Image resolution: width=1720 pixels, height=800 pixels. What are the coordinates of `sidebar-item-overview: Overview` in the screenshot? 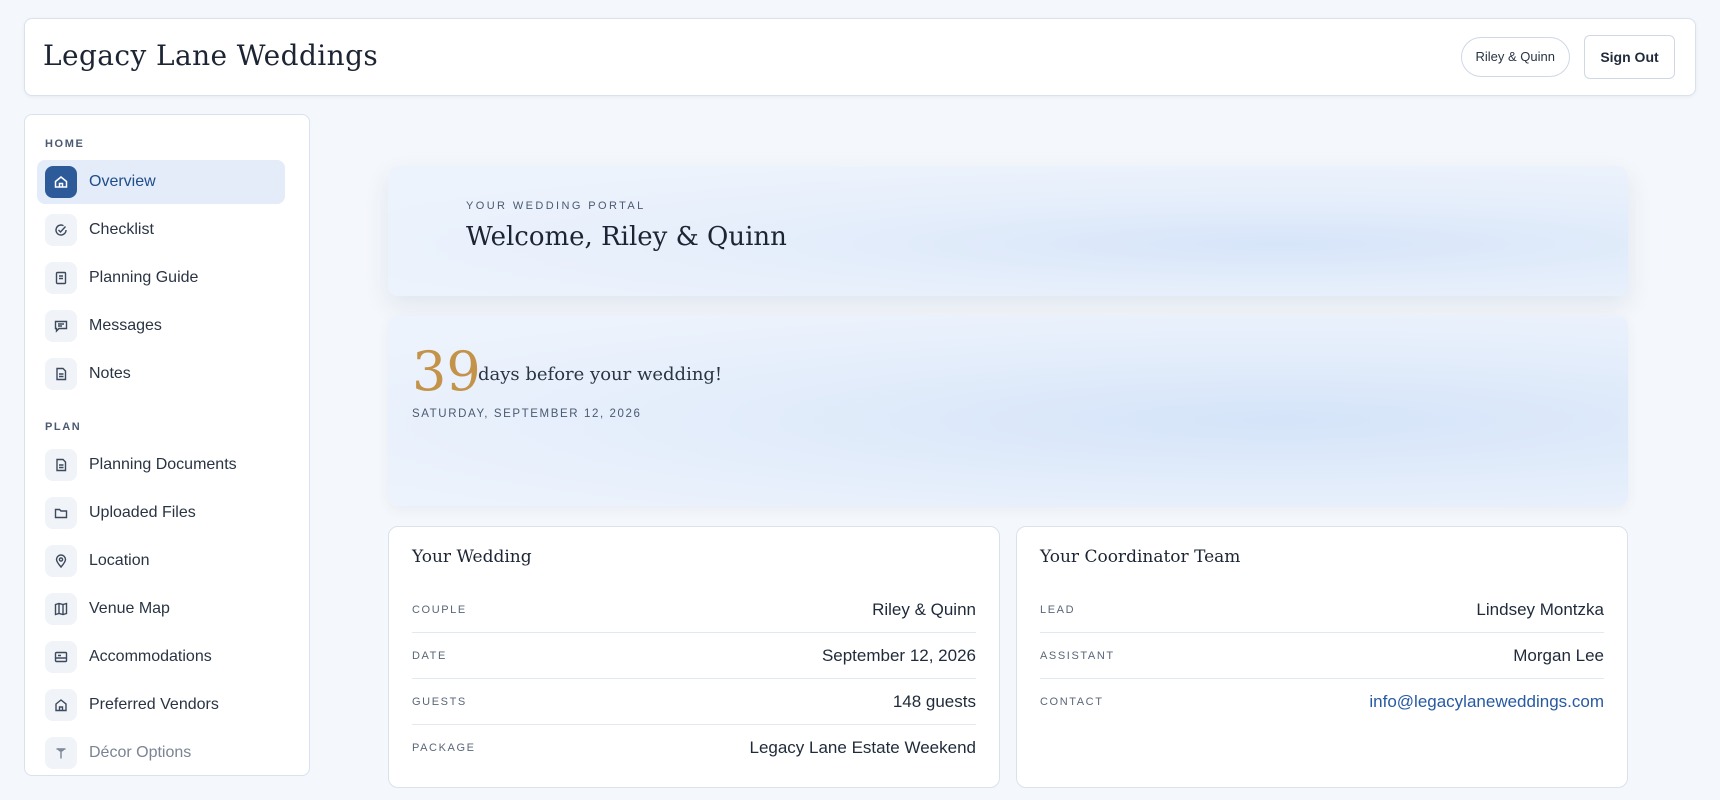 It's located at (161, 182).